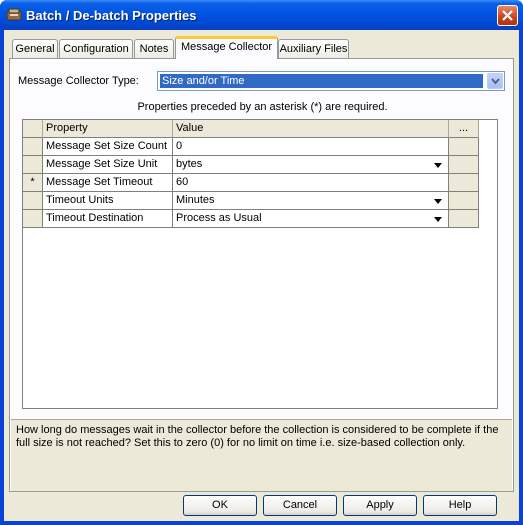 Image resolution: width=523 pixels, height=525 pixels. Describe the element at coordinates (311, 183) in the screenshot. I see `row-value-input: 60` at that location.